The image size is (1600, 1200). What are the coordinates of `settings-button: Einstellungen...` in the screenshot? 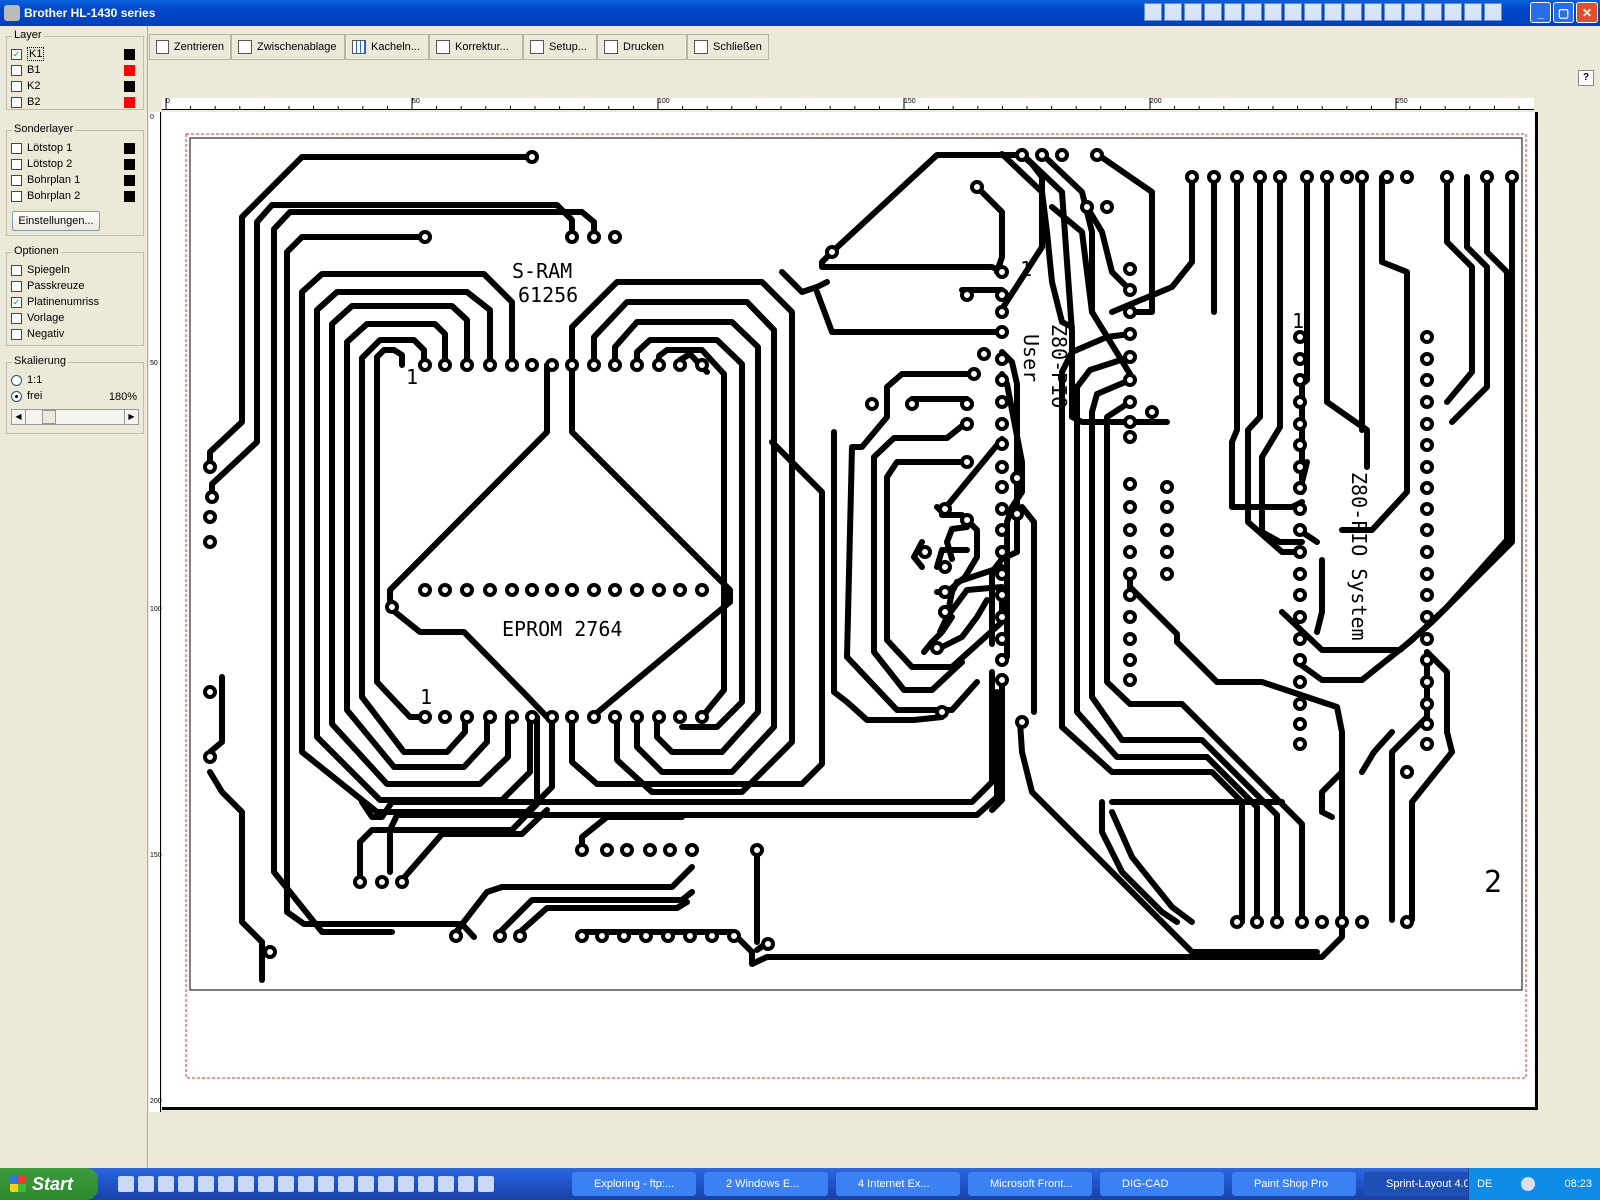 It's located at (56, 221).